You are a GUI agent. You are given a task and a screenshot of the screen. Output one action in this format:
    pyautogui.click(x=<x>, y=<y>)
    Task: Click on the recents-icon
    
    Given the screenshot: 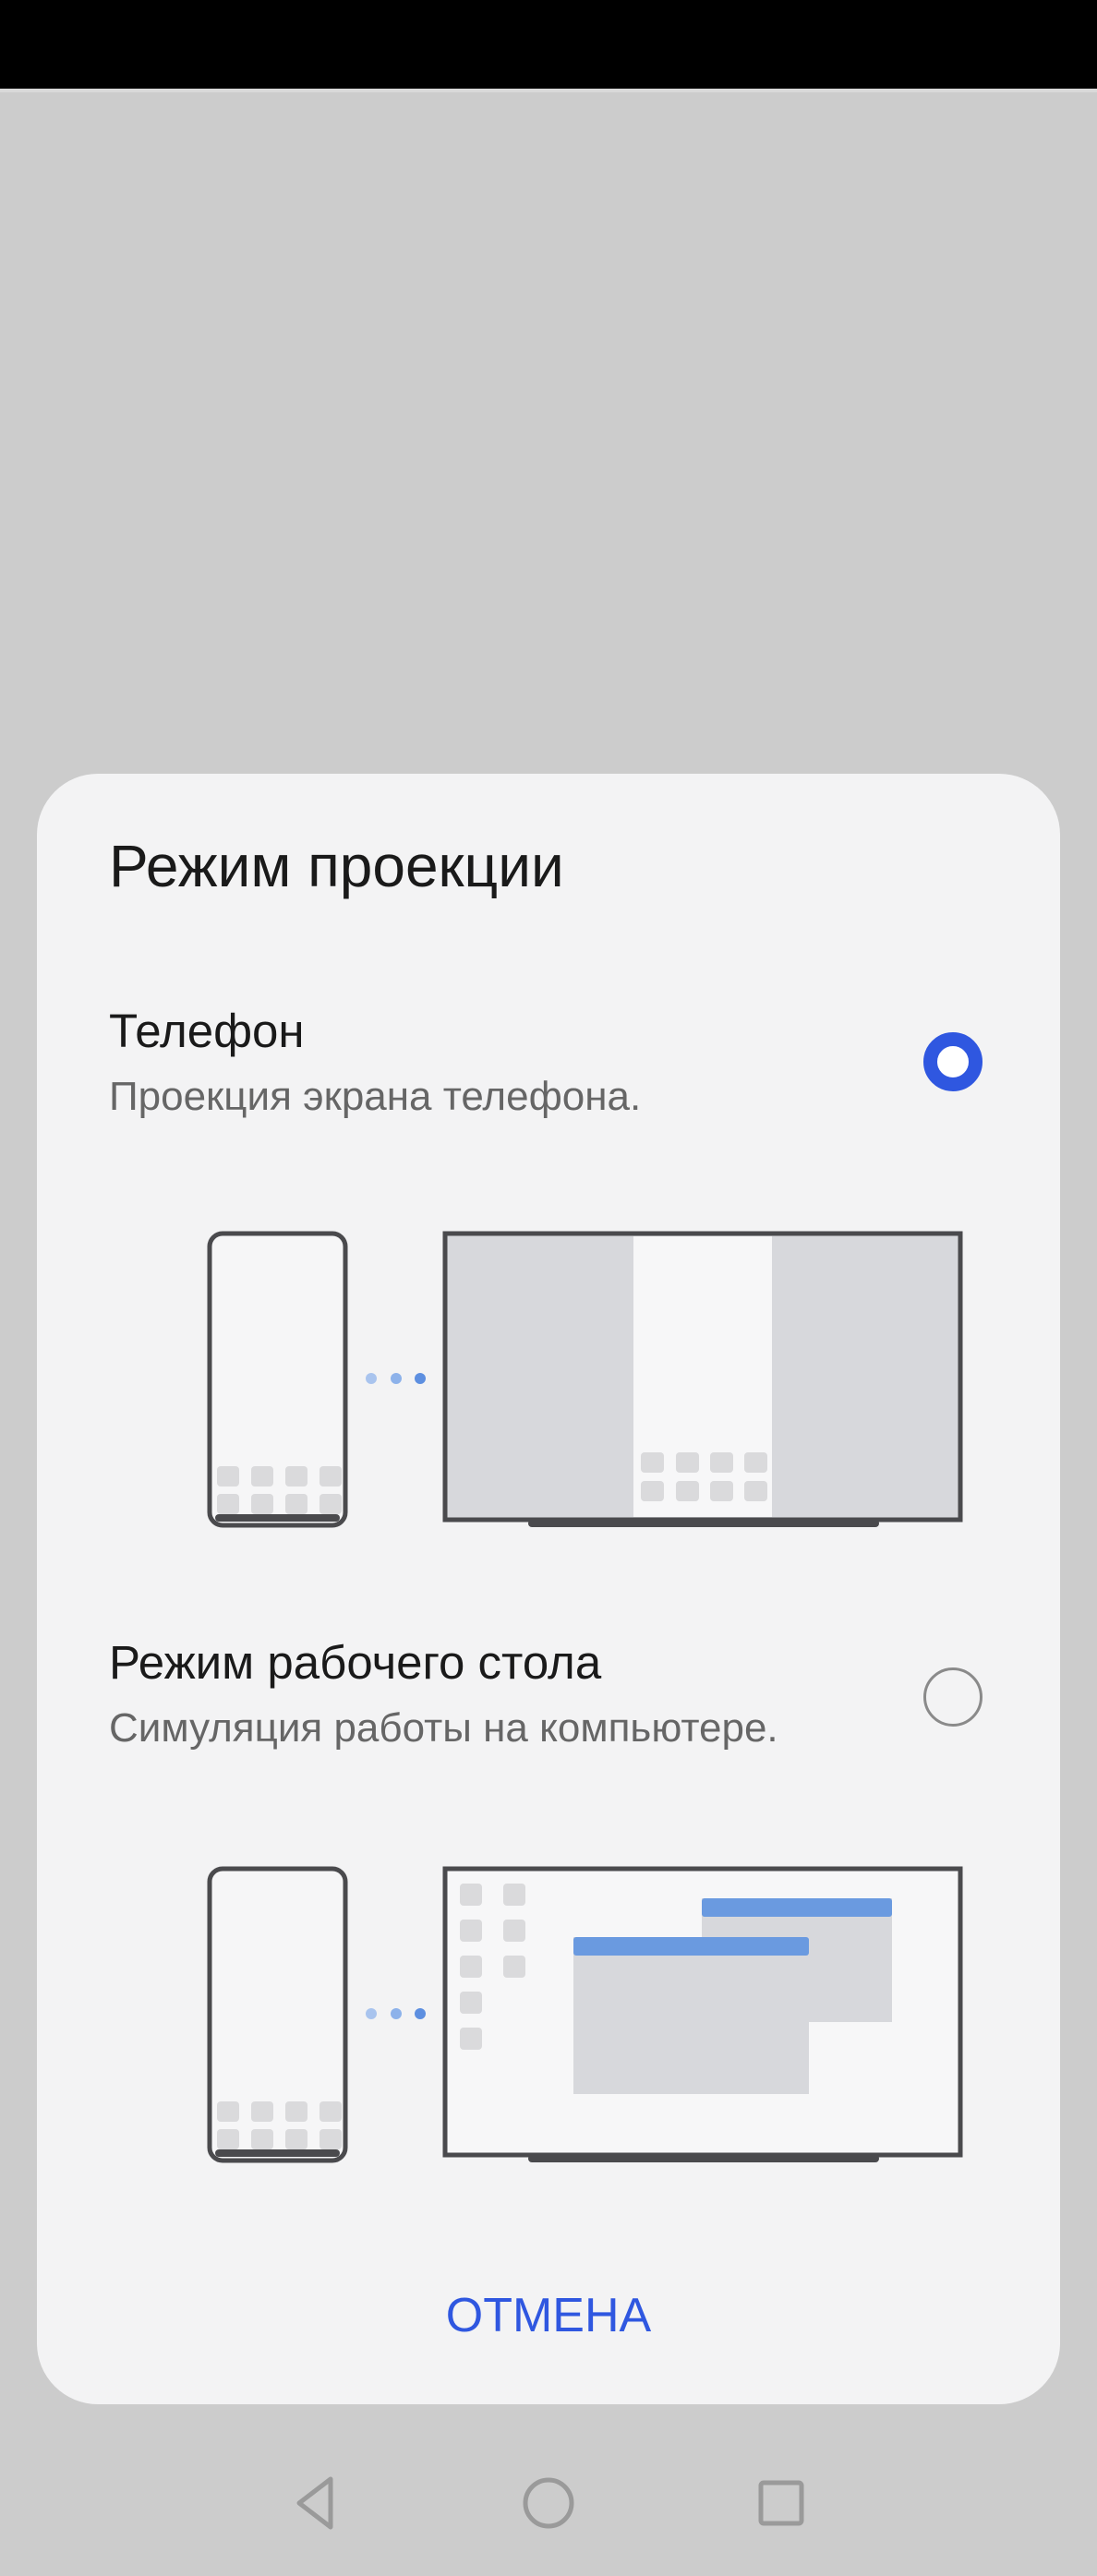 What is the action you would take?
    pyautogui.click(x=781, y=2503)
    